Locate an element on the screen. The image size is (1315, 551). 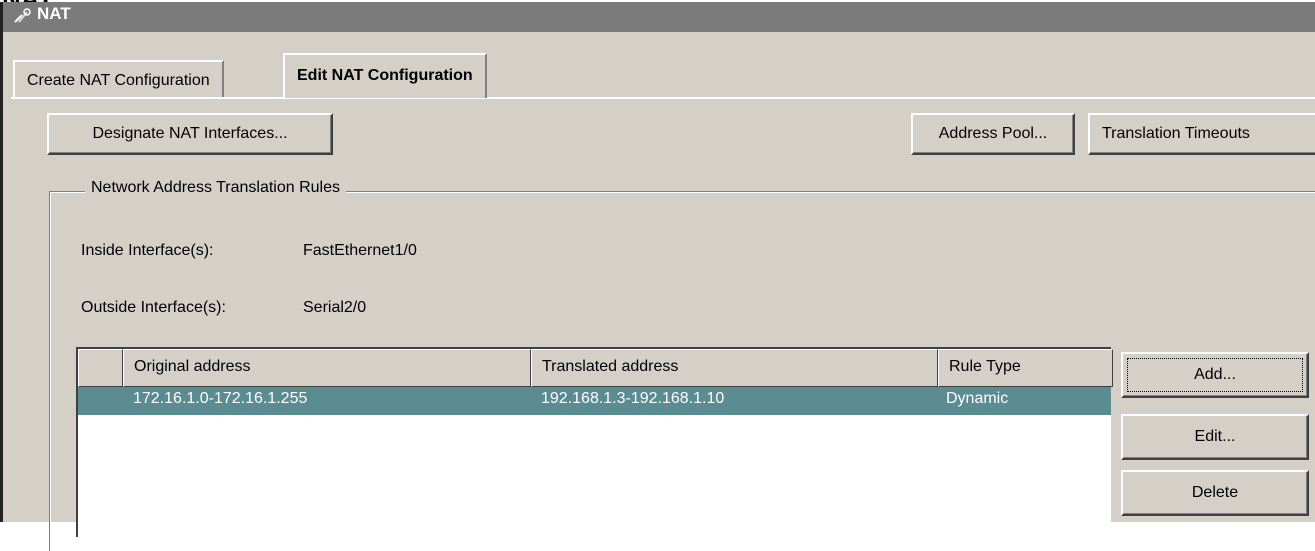
table-header-row-marker is located at coordinates (100, 368).